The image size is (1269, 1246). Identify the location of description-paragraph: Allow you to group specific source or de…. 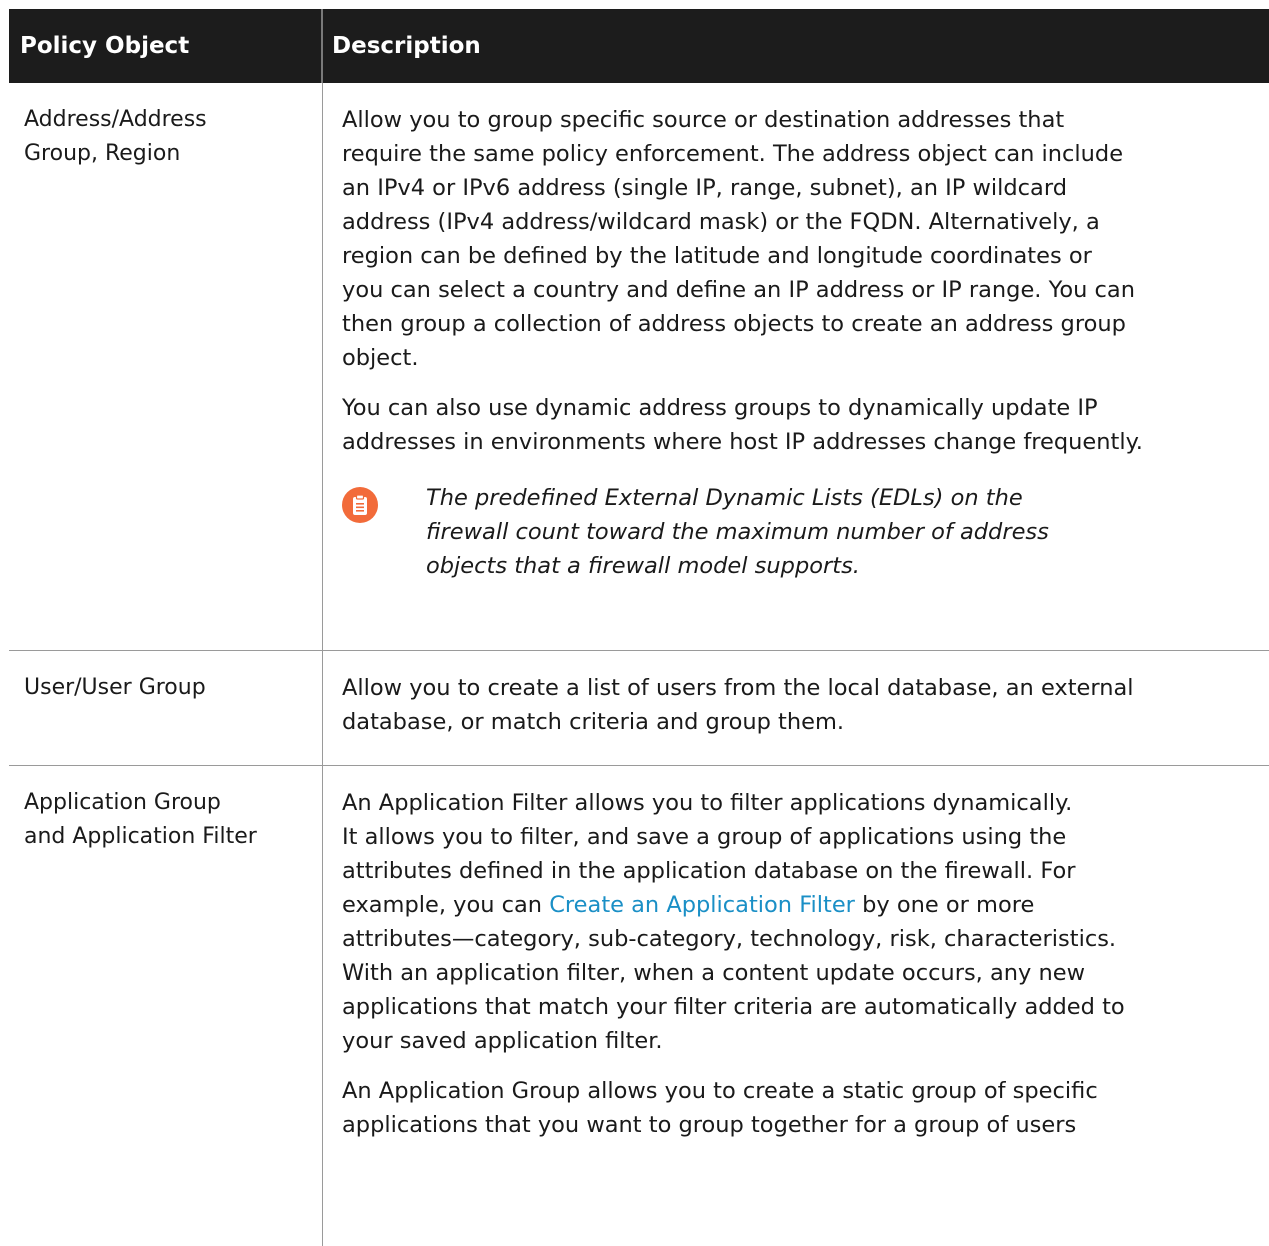
(738, 239).